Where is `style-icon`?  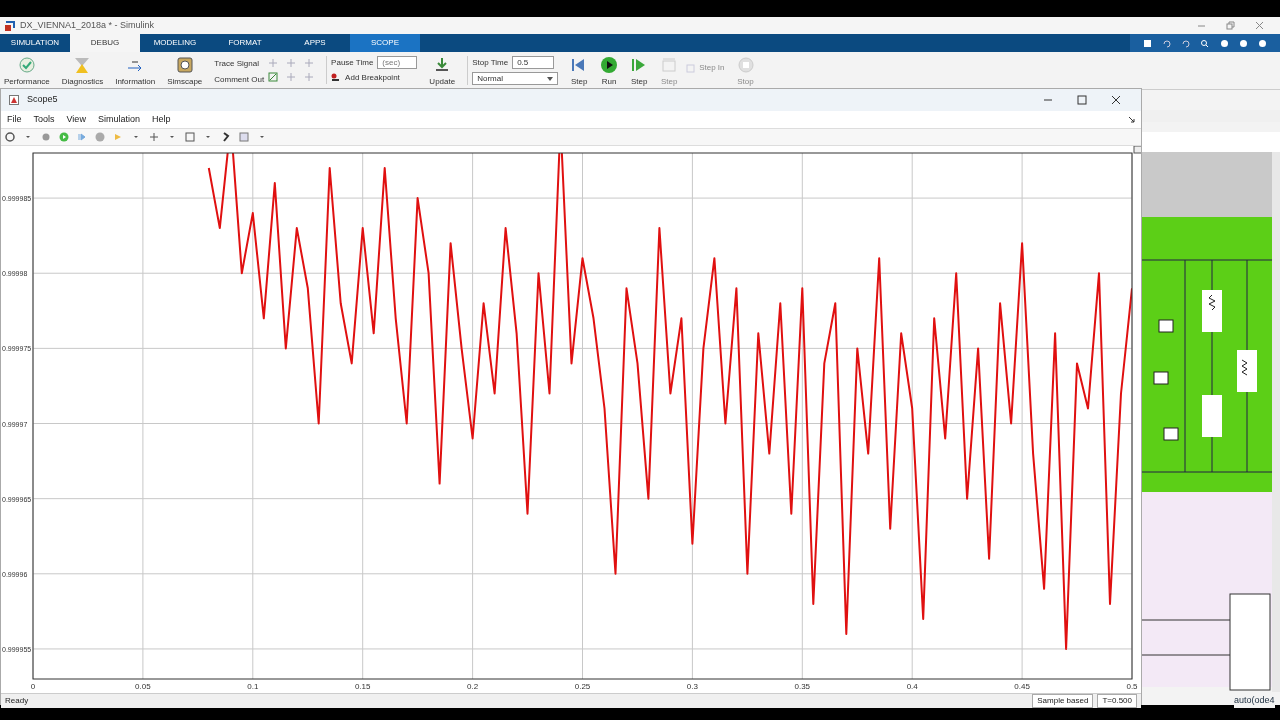 style-icon is located at coordinates (244, 137).